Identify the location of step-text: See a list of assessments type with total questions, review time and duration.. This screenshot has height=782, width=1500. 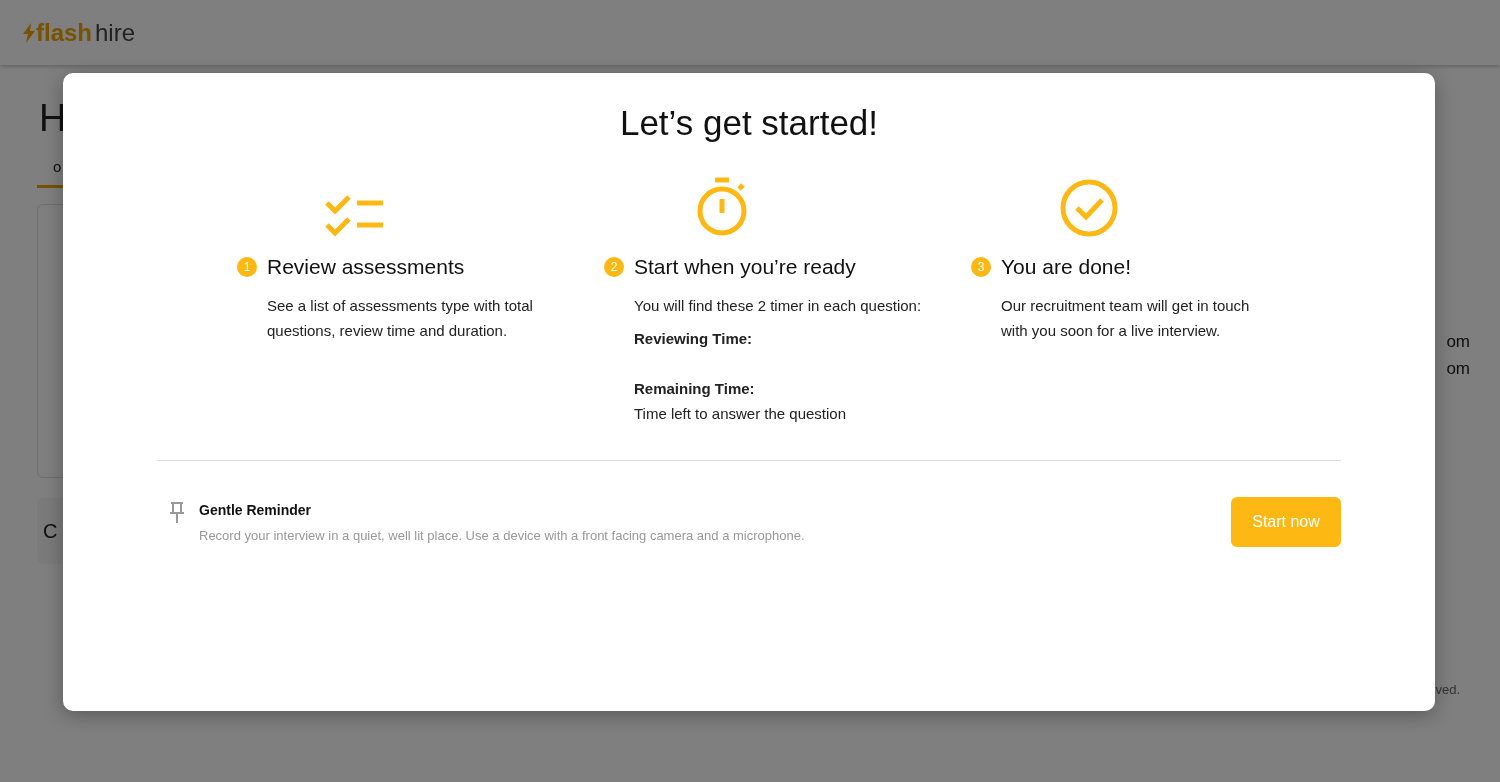
(400, 318).